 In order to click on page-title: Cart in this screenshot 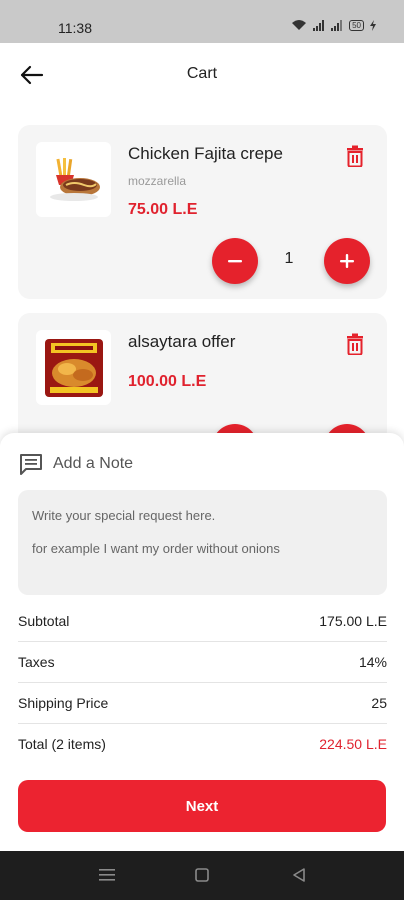, I will do `click(202, 73)`.